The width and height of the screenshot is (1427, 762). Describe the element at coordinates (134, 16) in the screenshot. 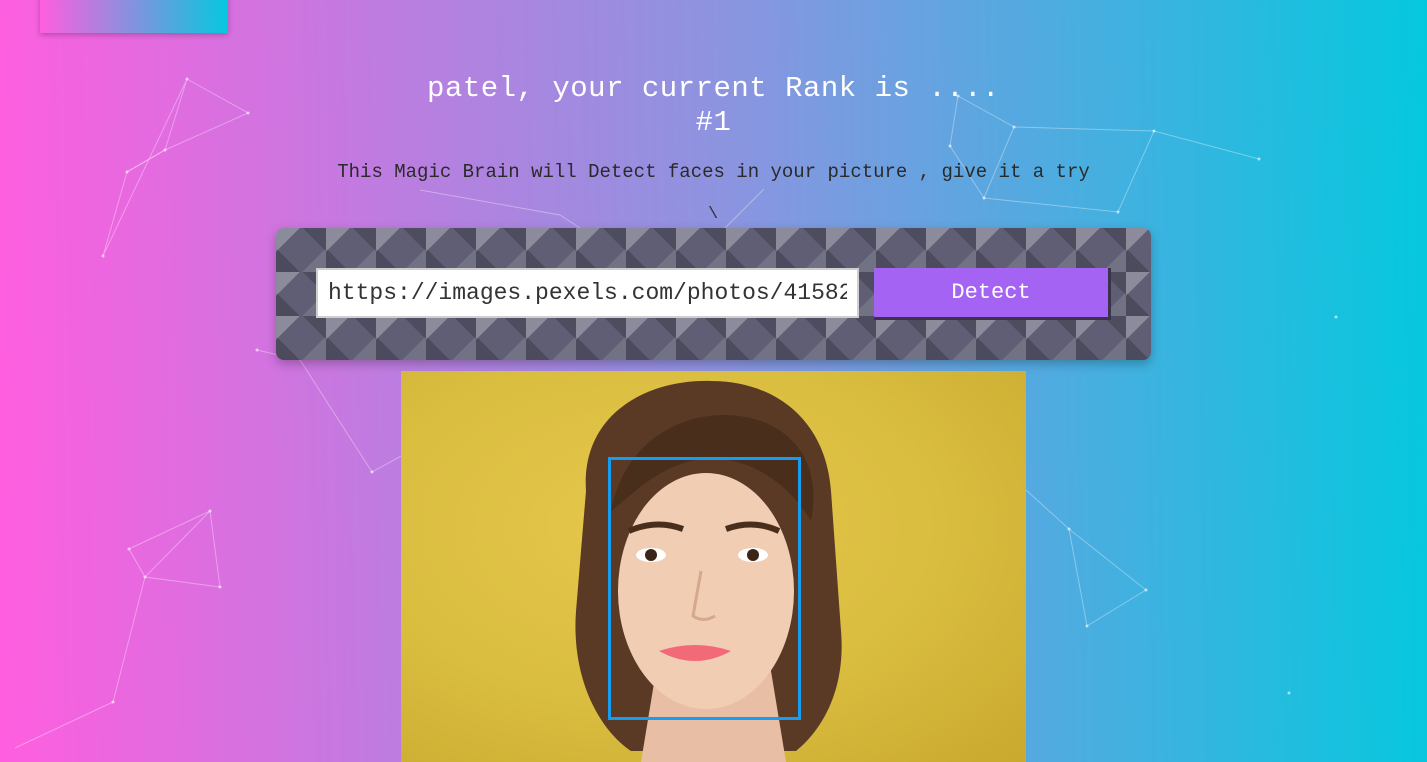

I see `brain-logo-icon` at that location.